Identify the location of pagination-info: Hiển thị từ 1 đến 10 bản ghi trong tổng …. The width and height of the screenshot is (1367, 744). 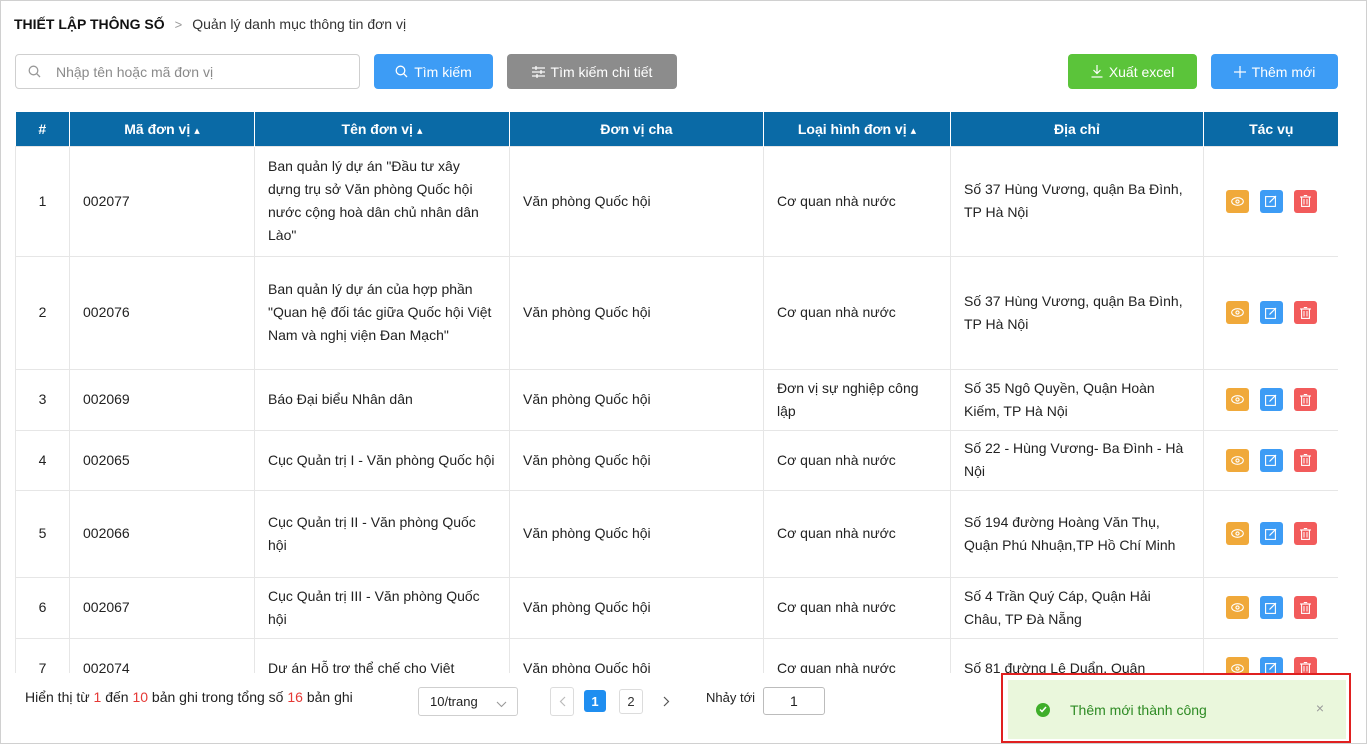
(189, 697).